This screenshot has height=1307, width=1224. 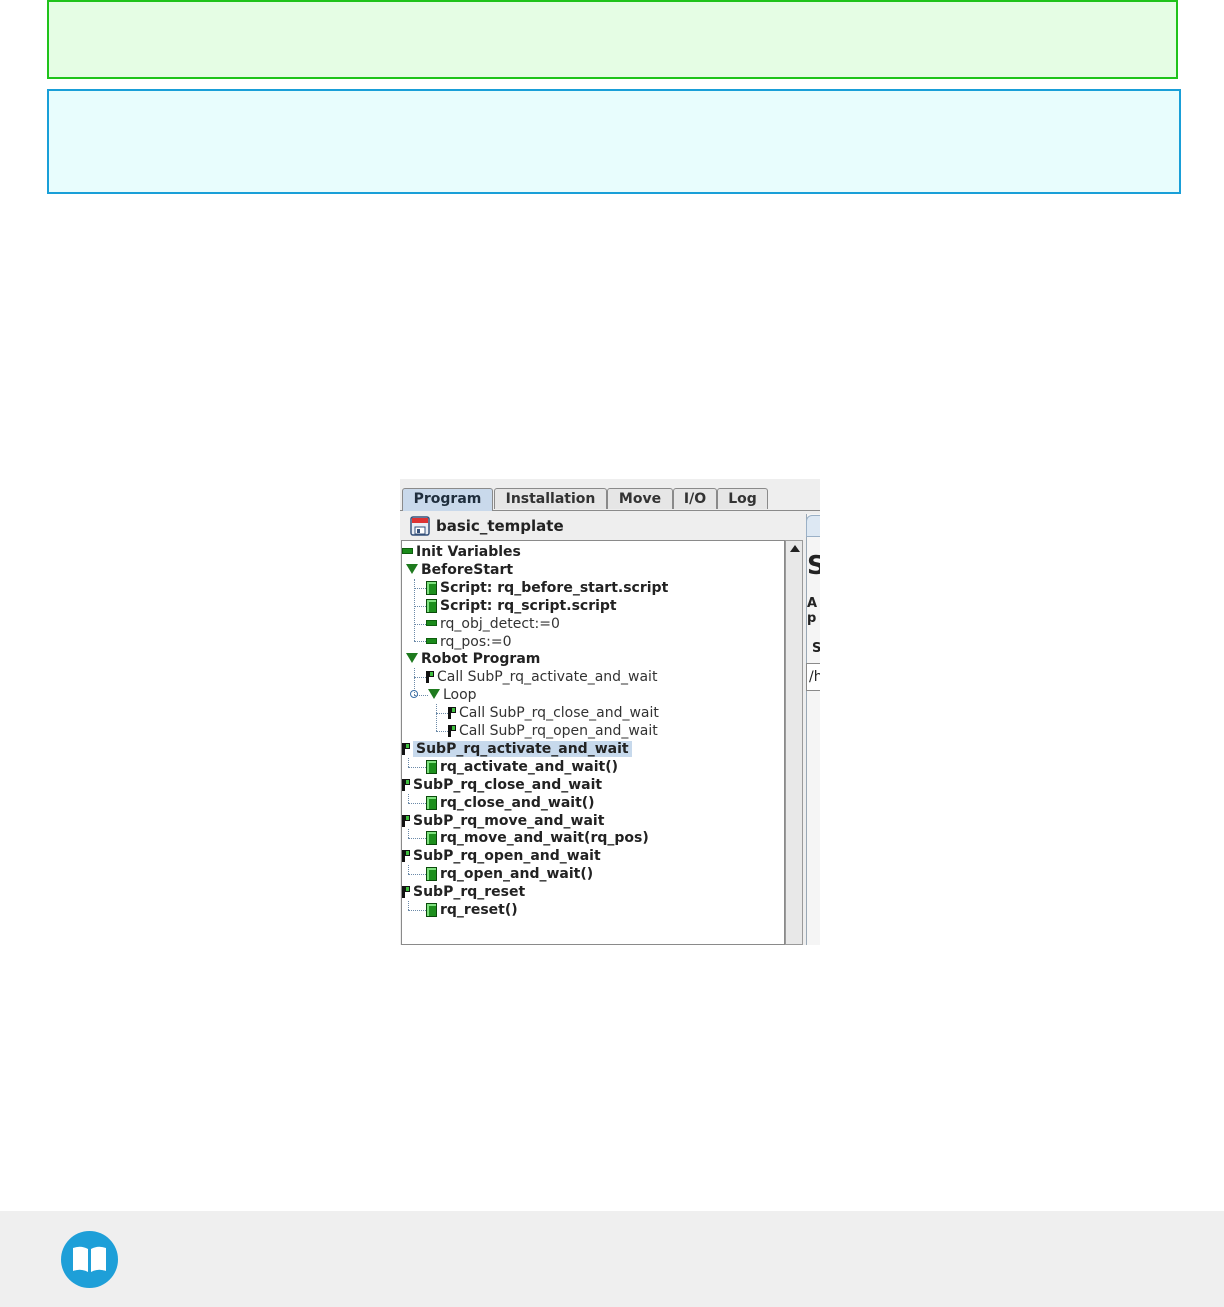 I want to click on tree-node-label: rq_pos:=0, so click(x=476, y=641).